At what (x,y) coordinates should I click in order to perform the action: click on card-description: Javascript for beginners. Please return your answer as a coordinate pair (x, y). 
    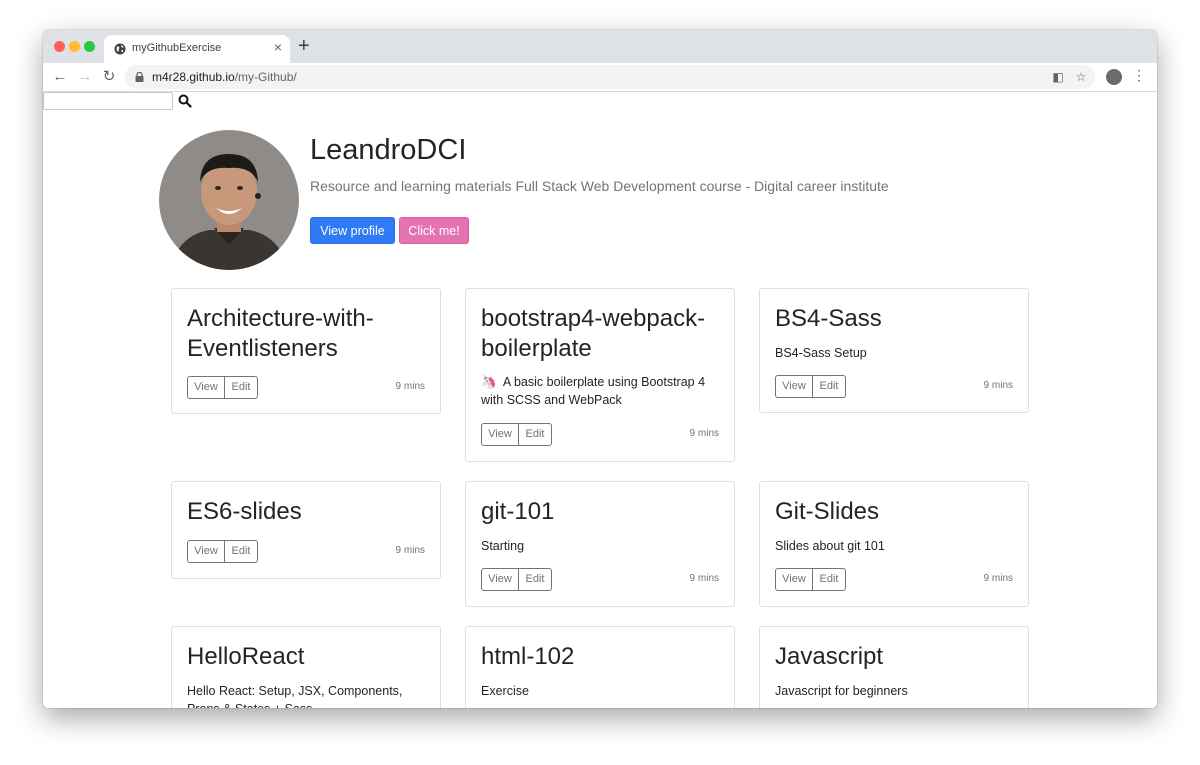
    Looking at the image, I should click on (841, 691).